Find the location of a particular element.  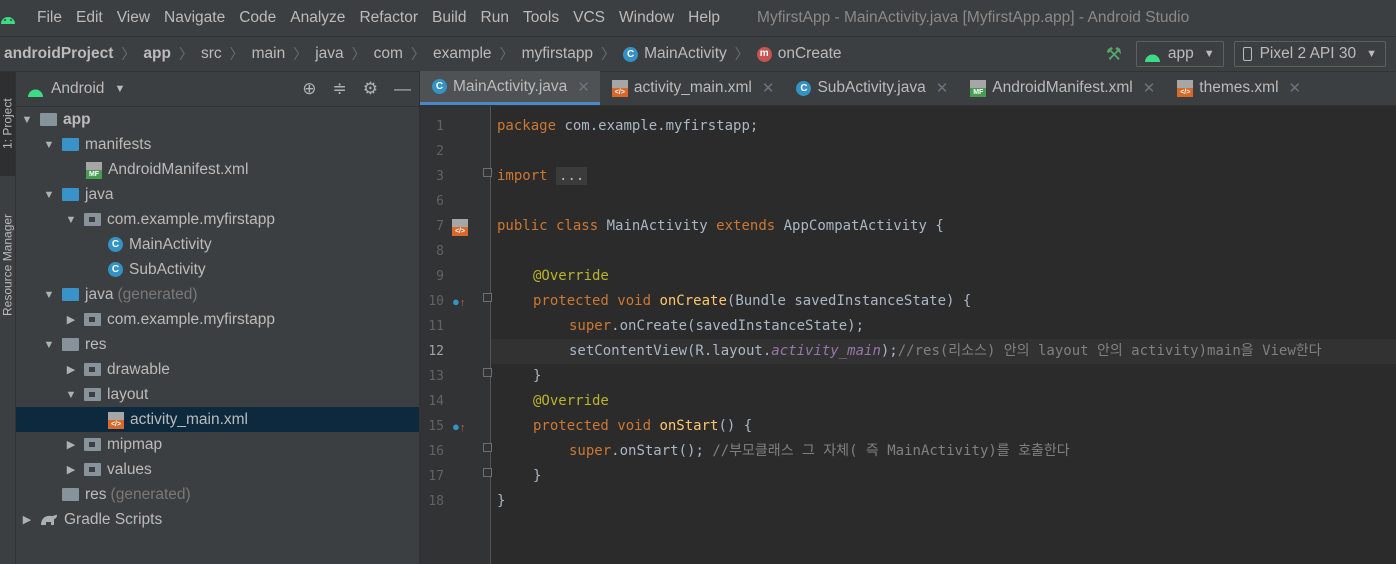

gradle-icon is located at coordinates (49, 519).